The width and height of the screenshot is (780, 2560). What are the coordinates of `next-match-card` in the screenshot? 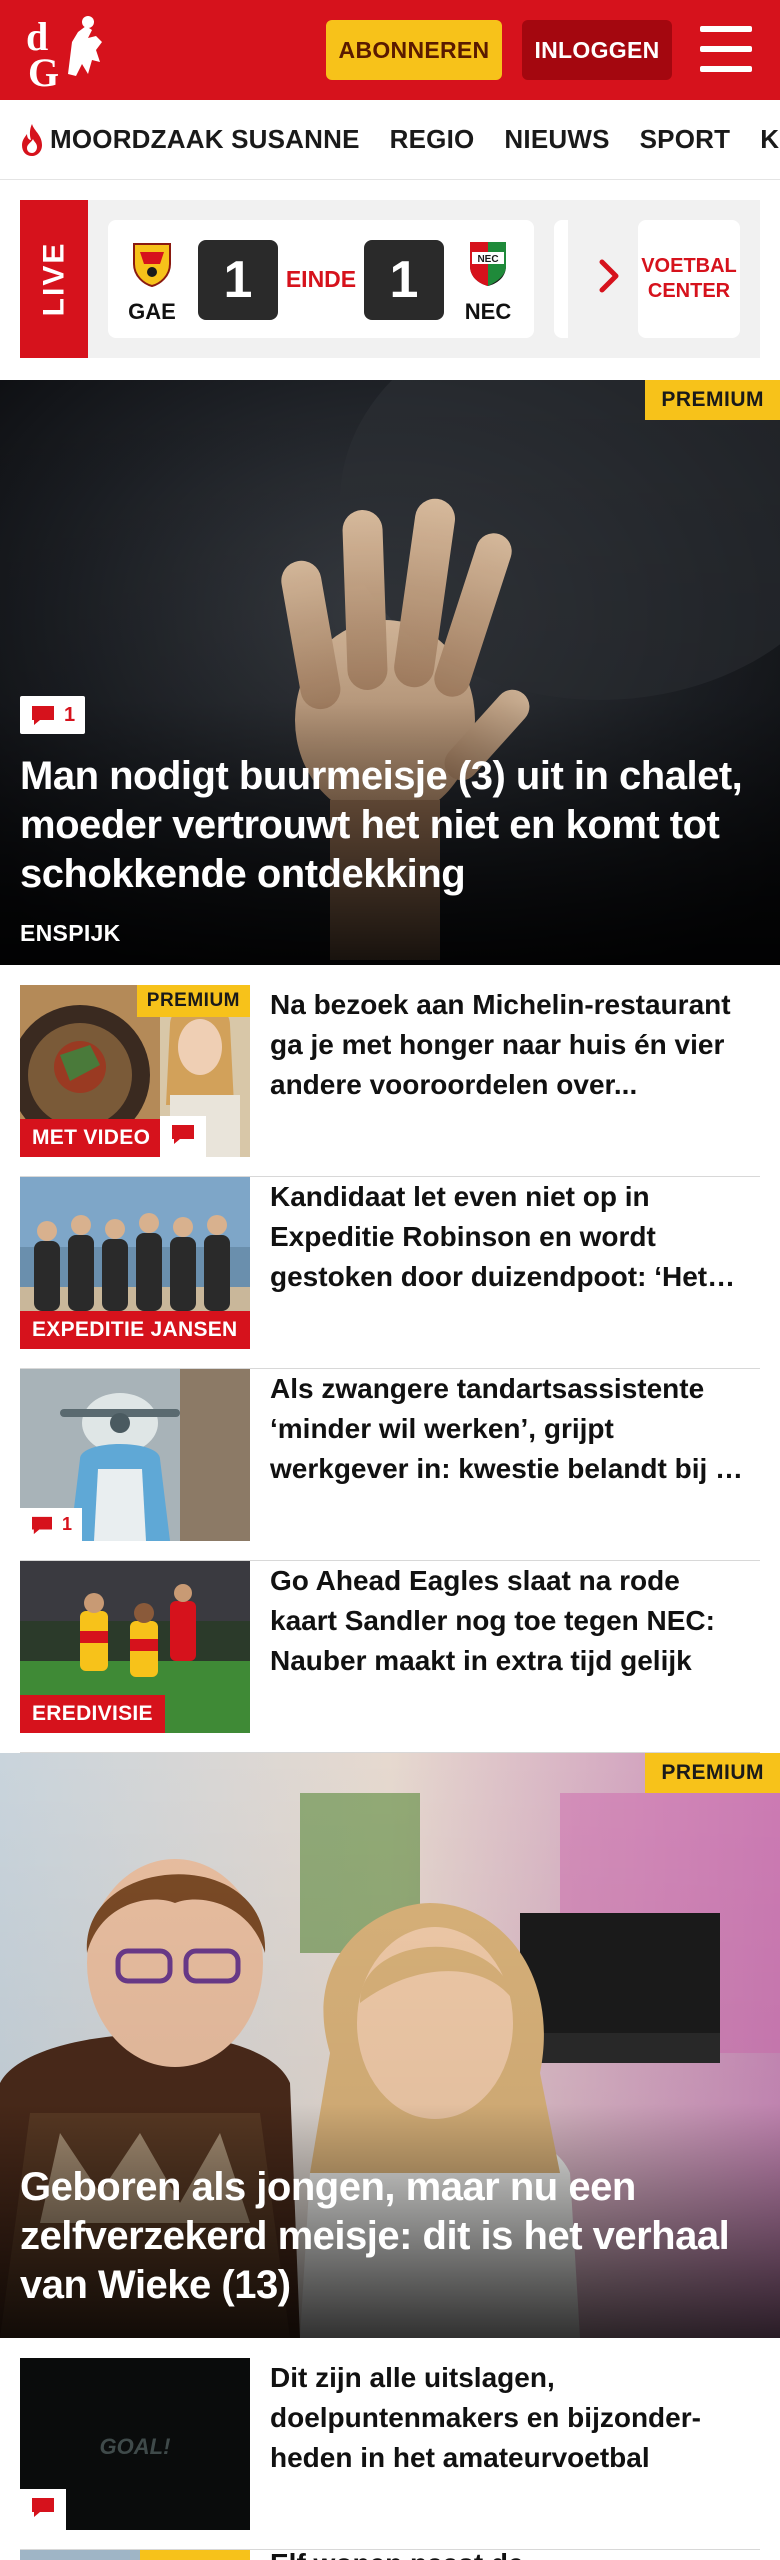 It's located at (561, 279).